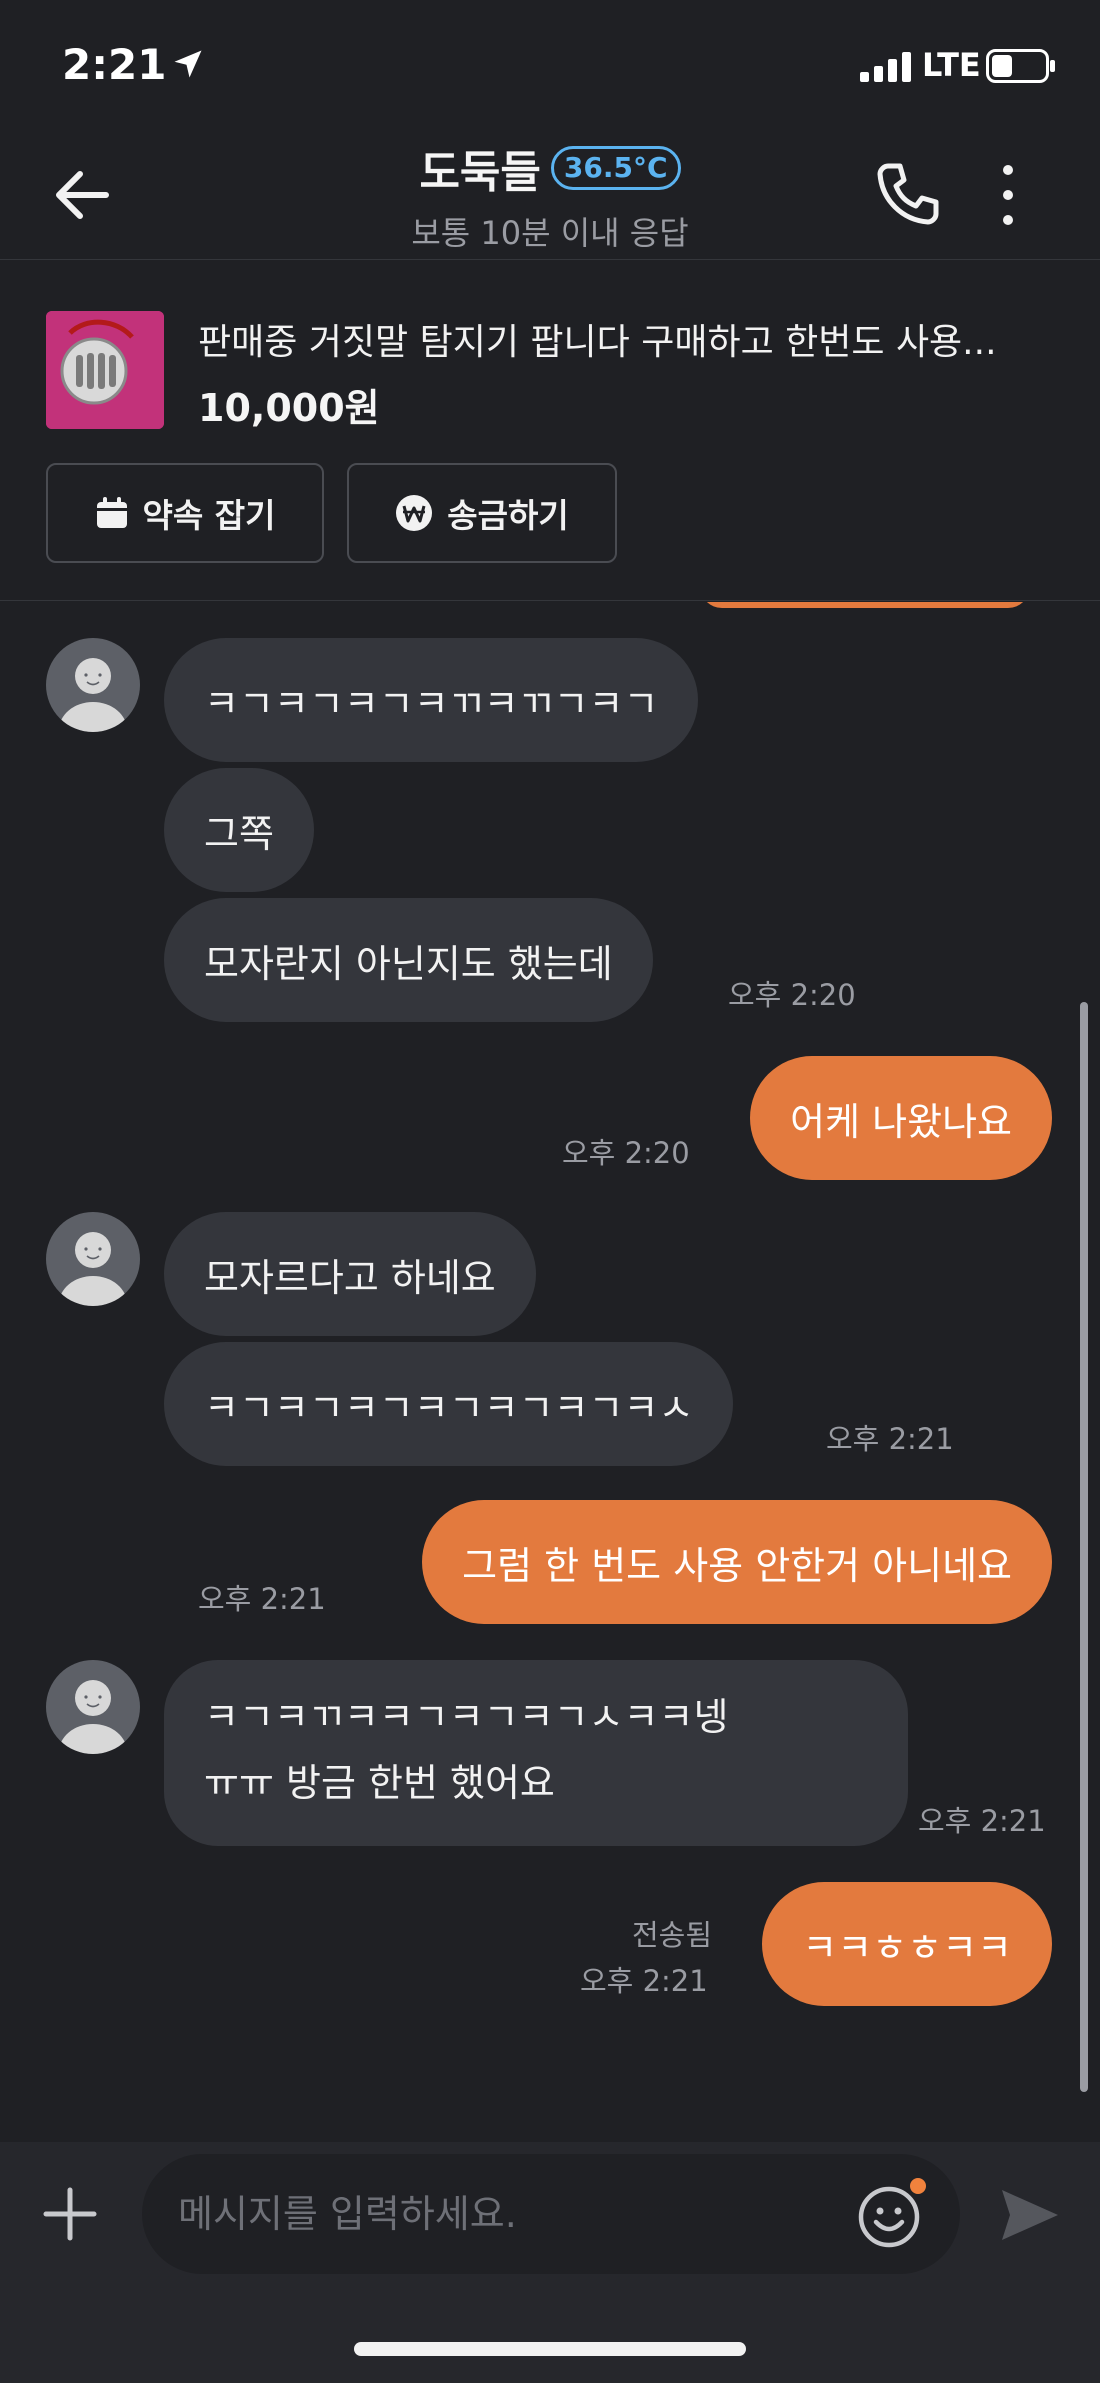 This screenshot has height=2383, width=1100. What do you see at coordinates (908, 194) in the screenshot?
I see `phone-icon` at bounding box center [908, 194].